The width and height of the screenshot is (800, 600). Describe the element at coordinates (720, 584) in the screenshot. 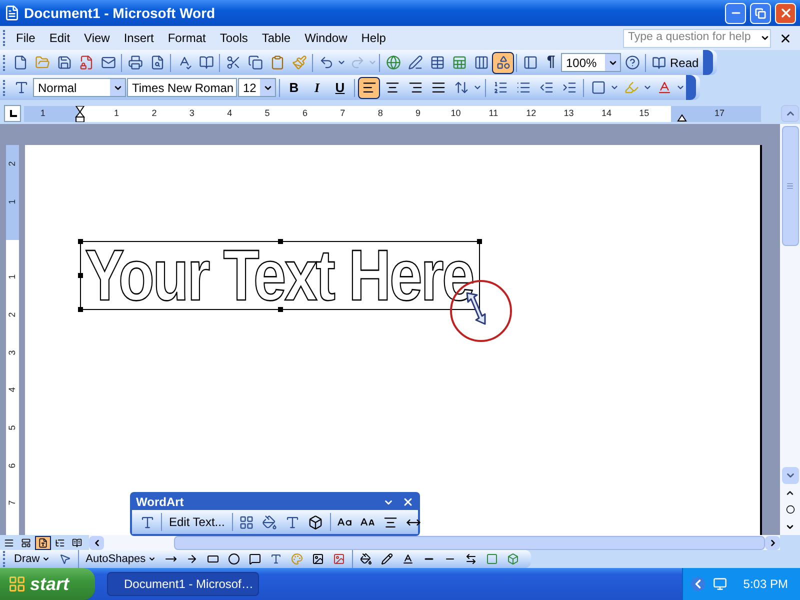

I see `network-icon` at that location.